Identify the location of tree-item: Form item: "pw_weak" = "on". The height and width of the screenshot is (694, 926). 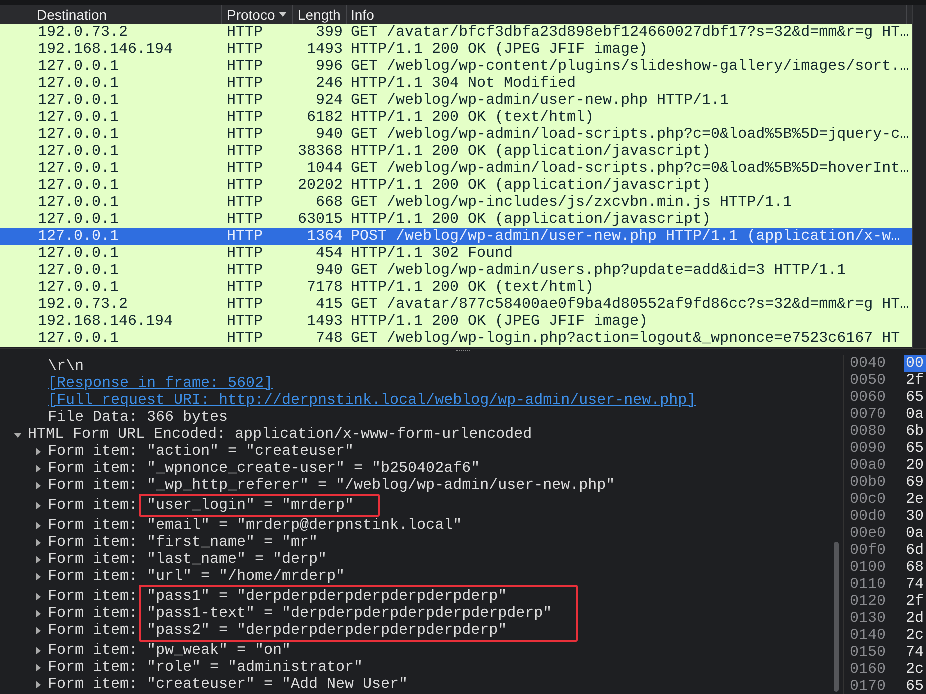
(415, 650).